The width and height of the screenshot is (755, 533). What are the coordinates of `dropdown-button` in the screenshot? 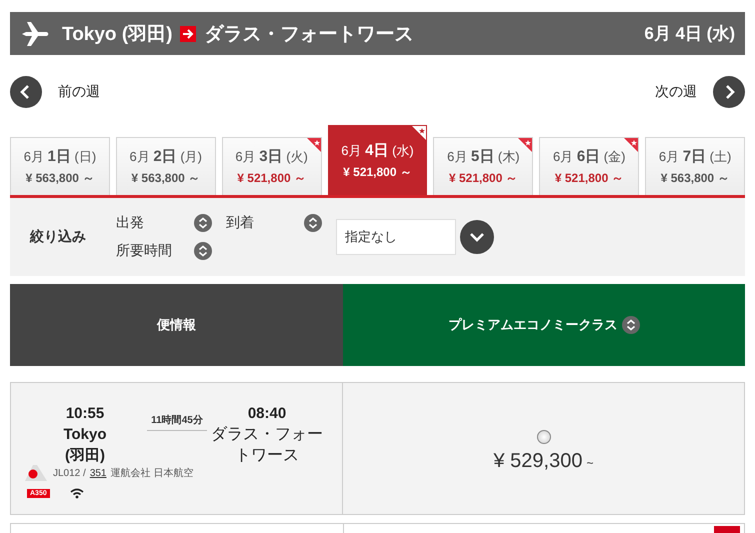 It's located at (477, 237).